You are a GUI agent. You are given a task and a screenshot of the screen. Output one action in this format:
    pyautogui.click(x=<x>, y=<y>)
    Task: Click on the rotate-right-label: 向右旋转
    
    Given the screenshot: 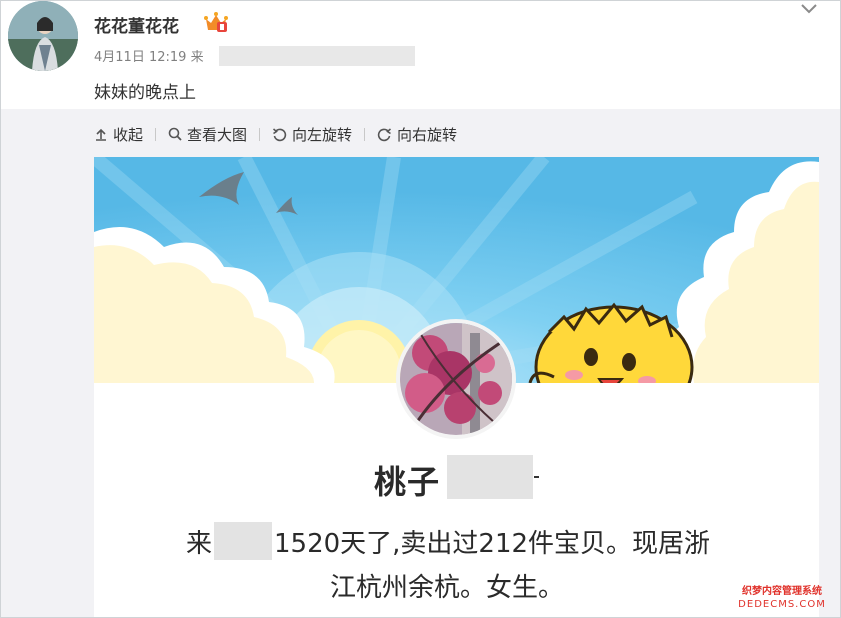 What is the action you would take?
    pyautogui.click(x=427, y=134)
    